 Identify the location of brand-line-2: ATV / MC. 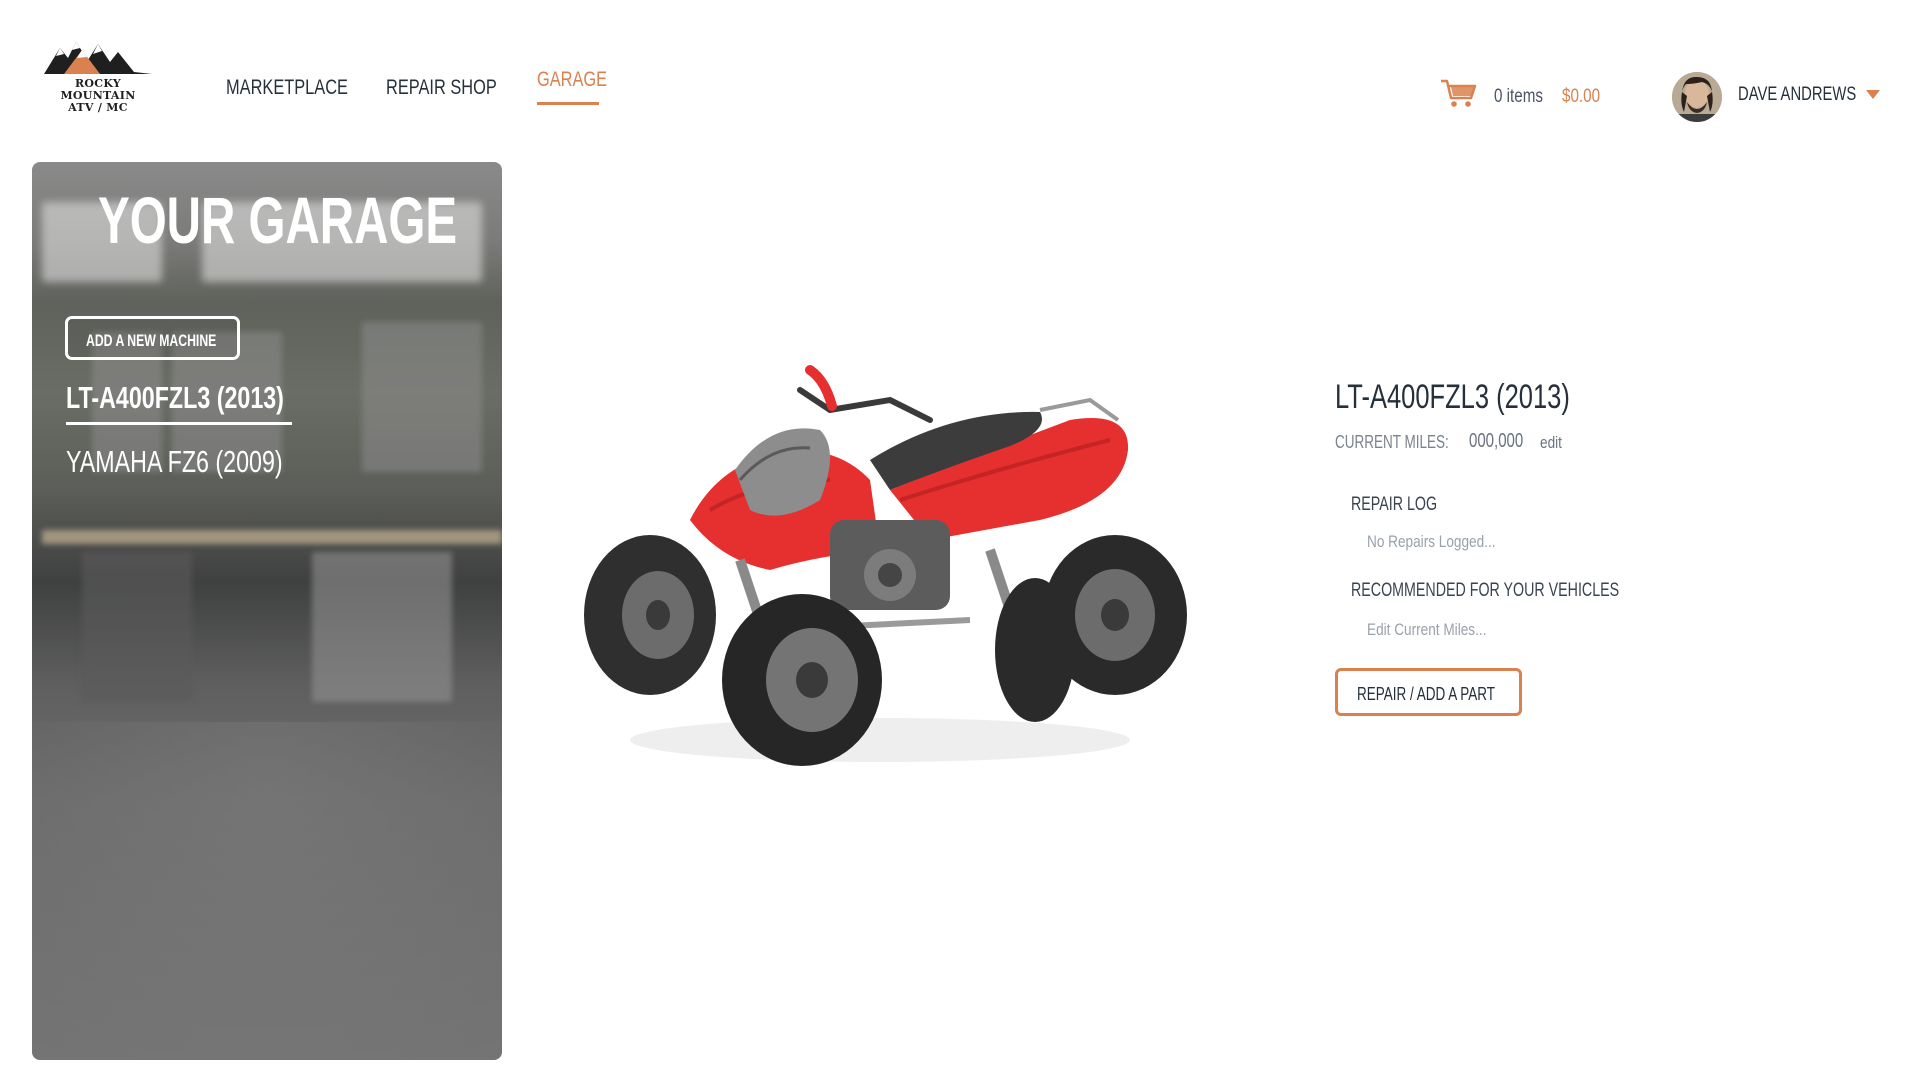
(98, 107).